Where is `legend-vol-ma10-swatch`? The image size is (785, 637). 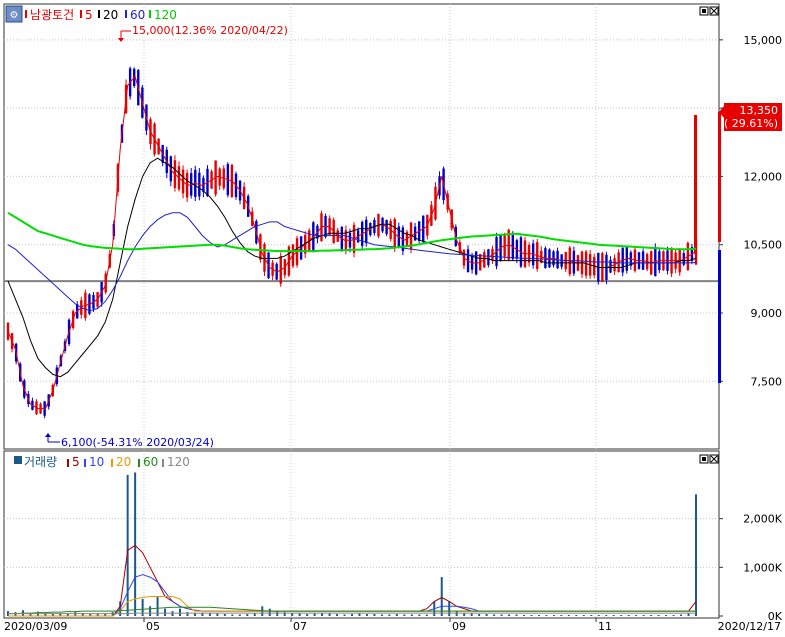 legend-vol-ma10-swatch is located at coordinates (85, 463).